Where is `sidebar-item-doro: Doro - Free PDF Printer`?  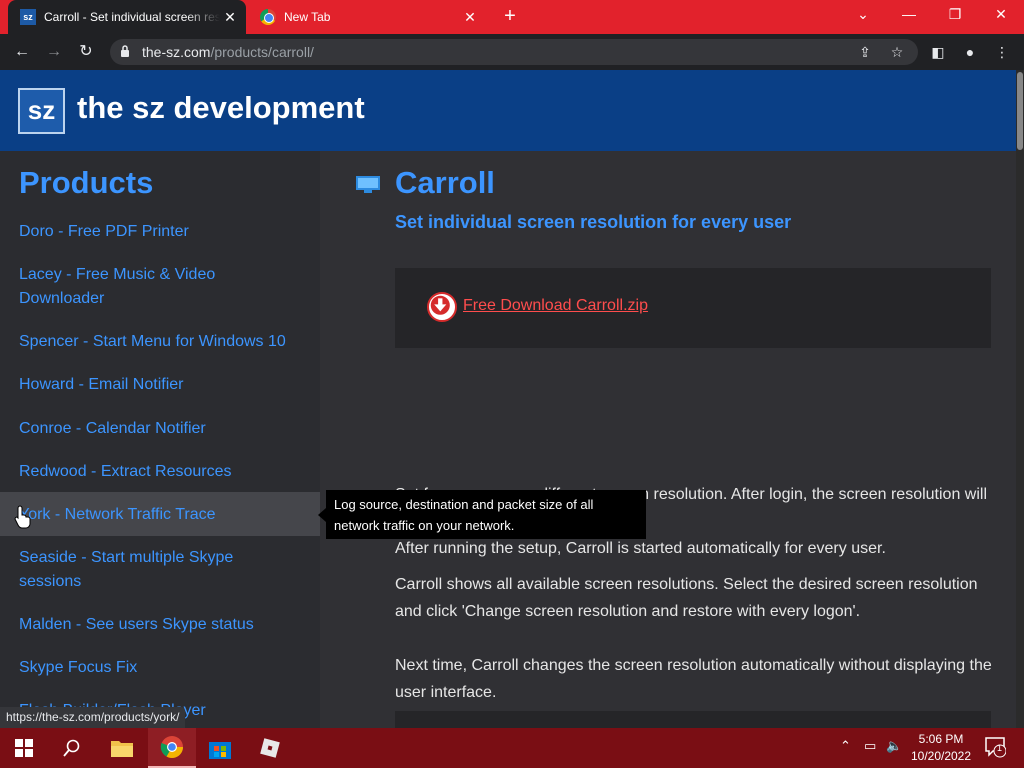 sidebar-item-doro: Doro - Free PDF Printer is located at coordinates (160, 232).